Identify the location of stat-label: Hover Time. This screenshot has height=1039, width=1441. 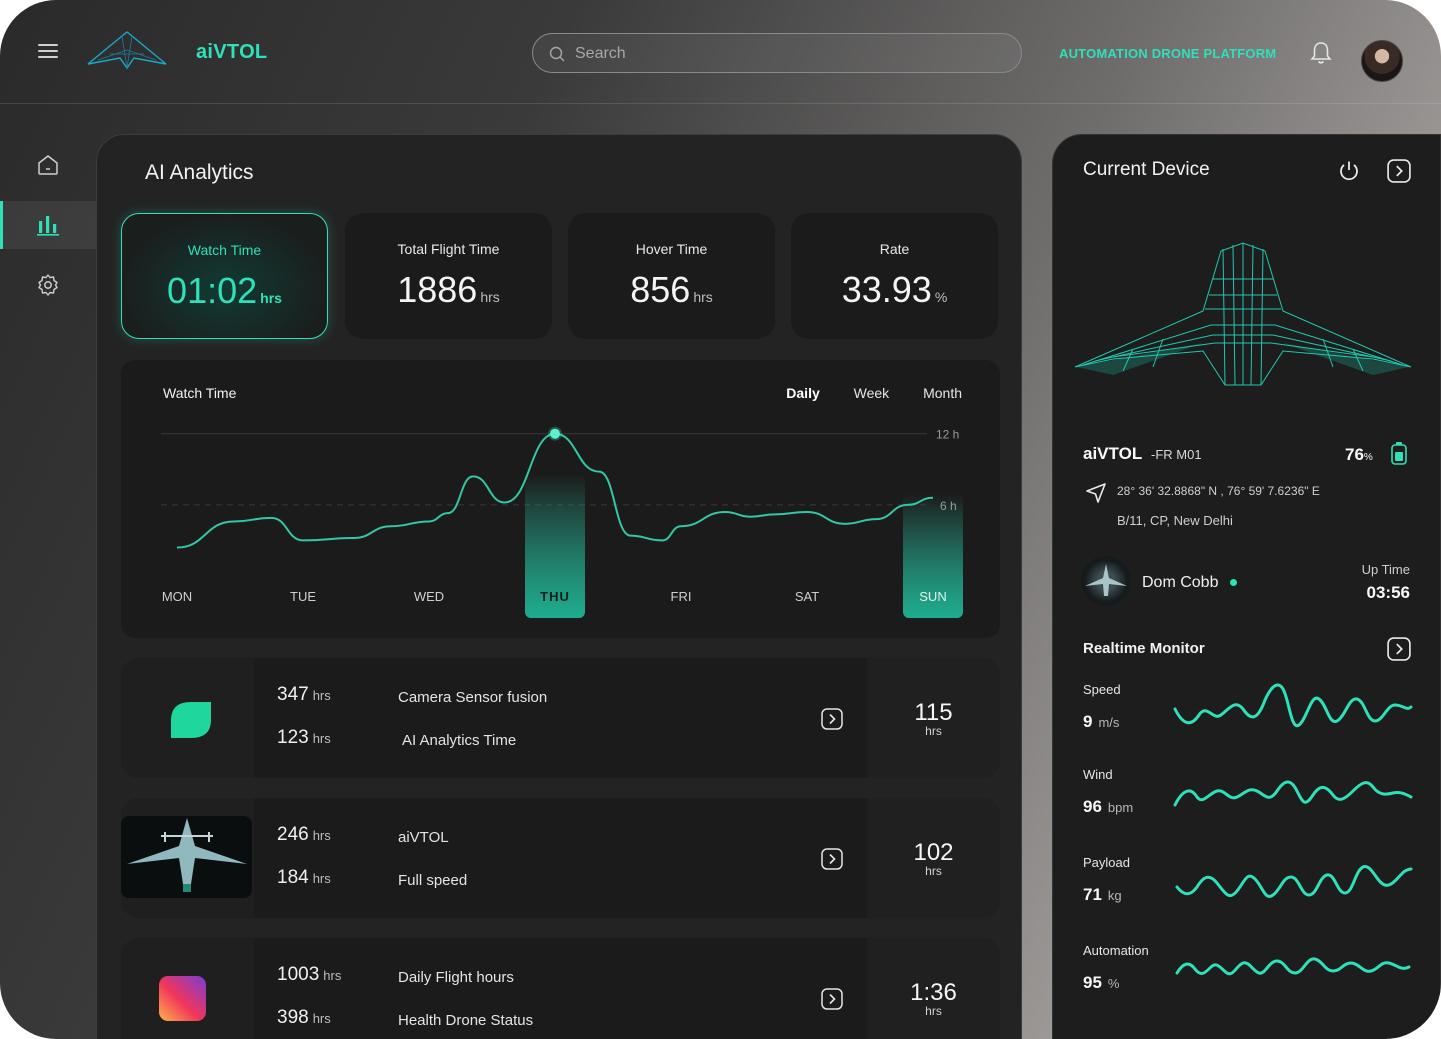
(671, 249).